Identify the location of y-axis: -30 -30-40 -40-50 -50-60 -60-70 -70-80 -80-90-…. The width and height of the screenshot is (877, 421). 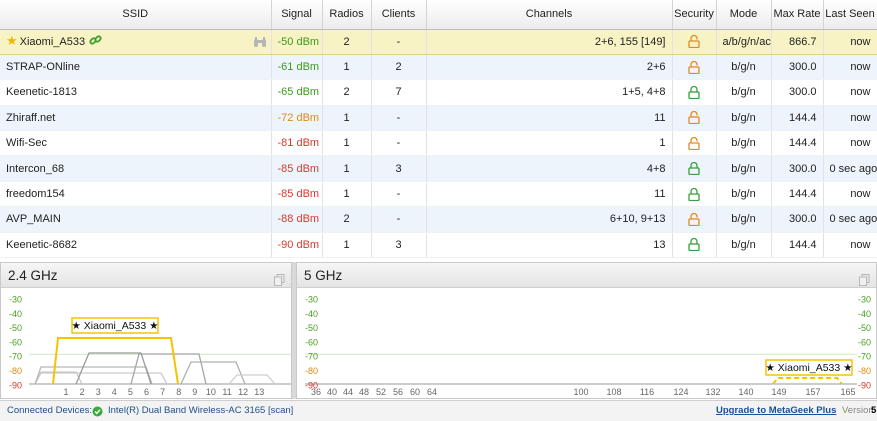
(588, 343).